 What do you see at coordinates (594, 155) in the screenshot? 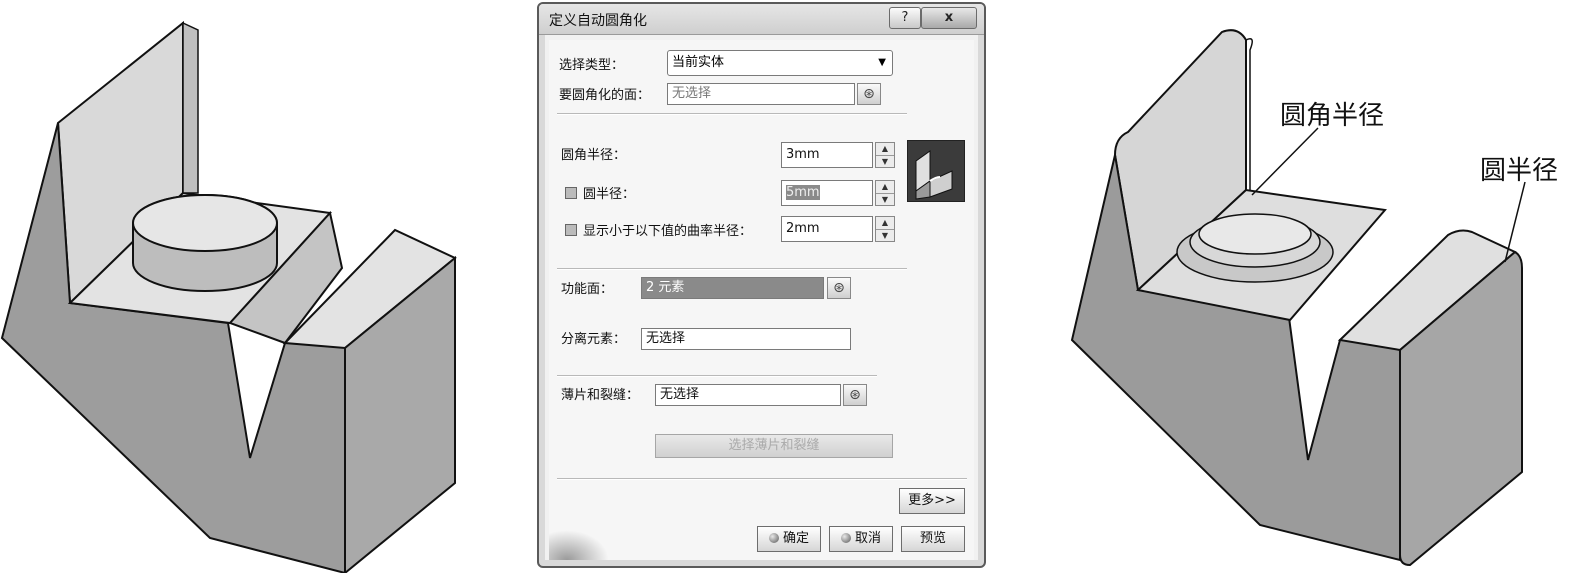
I see `fillet-radius-label: 圆角半径：` at bounding box center [594, 155].